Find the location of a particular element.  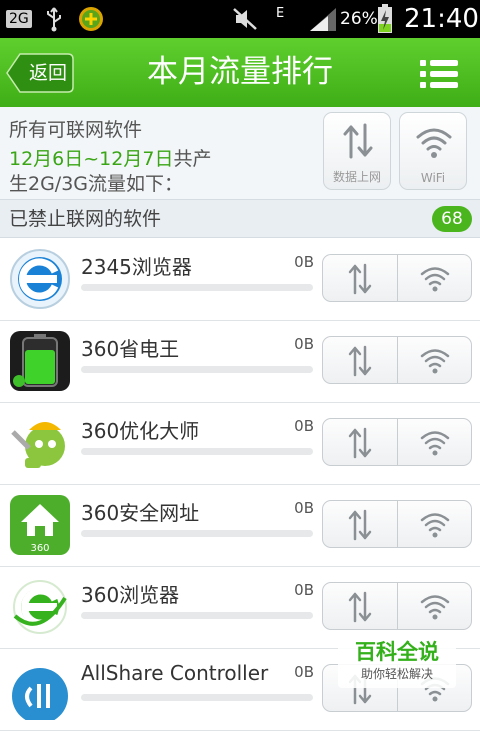

page-title: 本月流量排行 is located at coordinates (240, 72).